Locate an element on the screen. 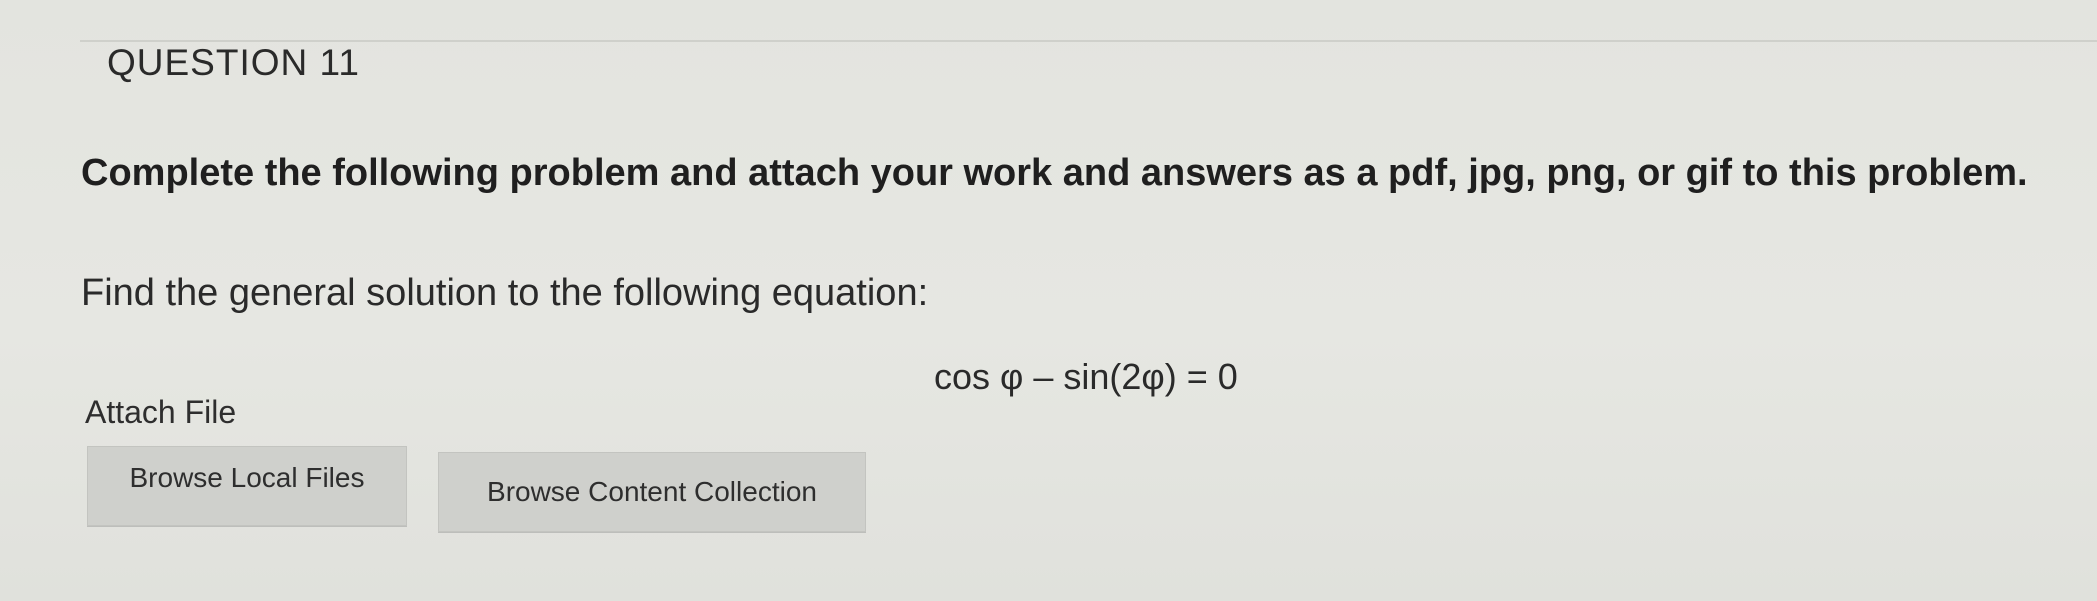 This screenshot has height=601, width=2097. question-title: QUESTION 11 is located at coordinates (233, 62).